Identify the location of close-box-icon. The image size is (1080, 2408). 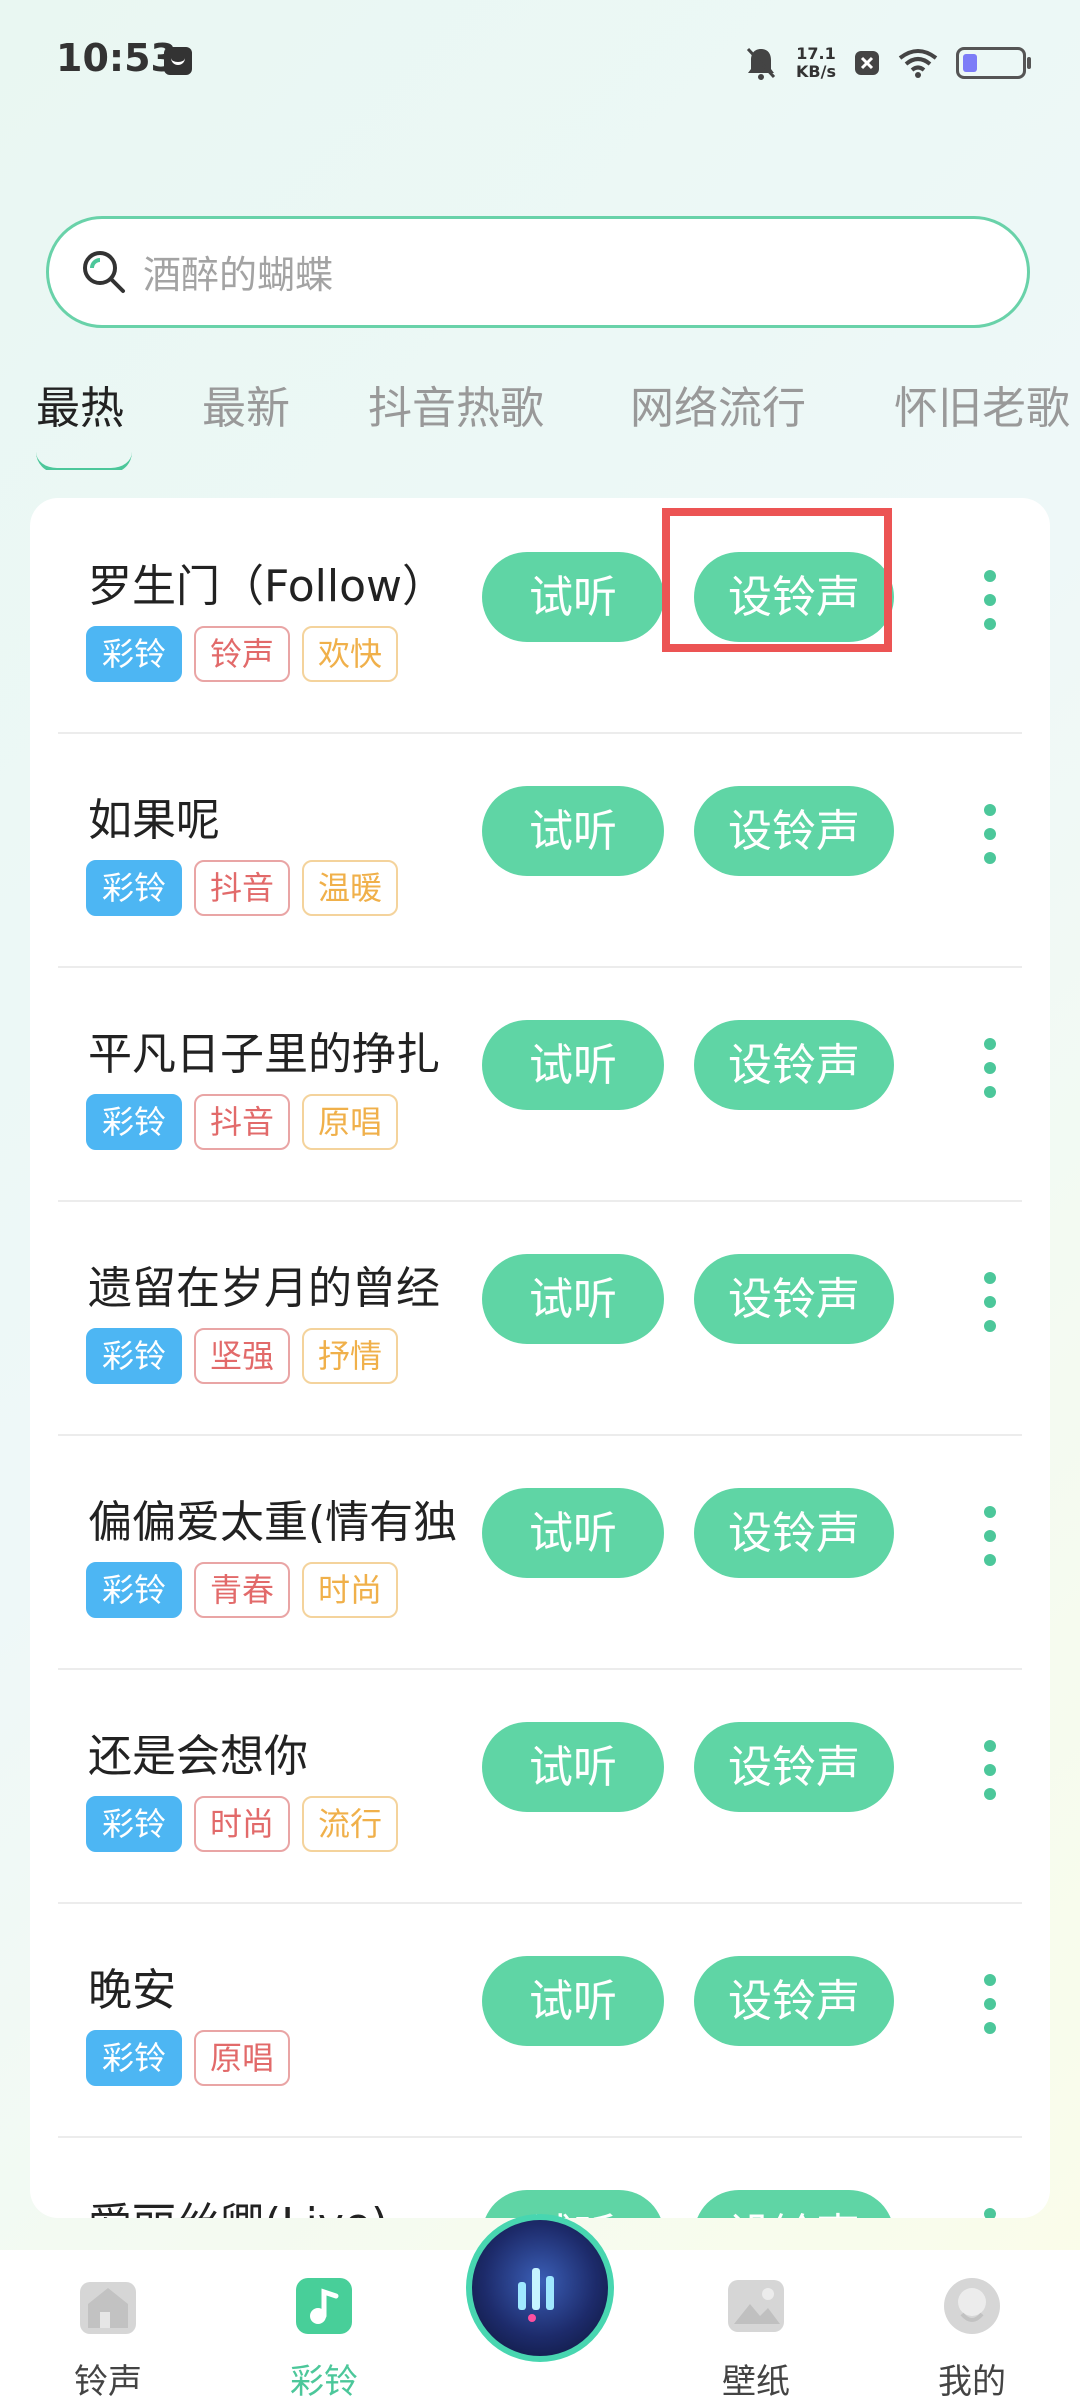
(867, 63).